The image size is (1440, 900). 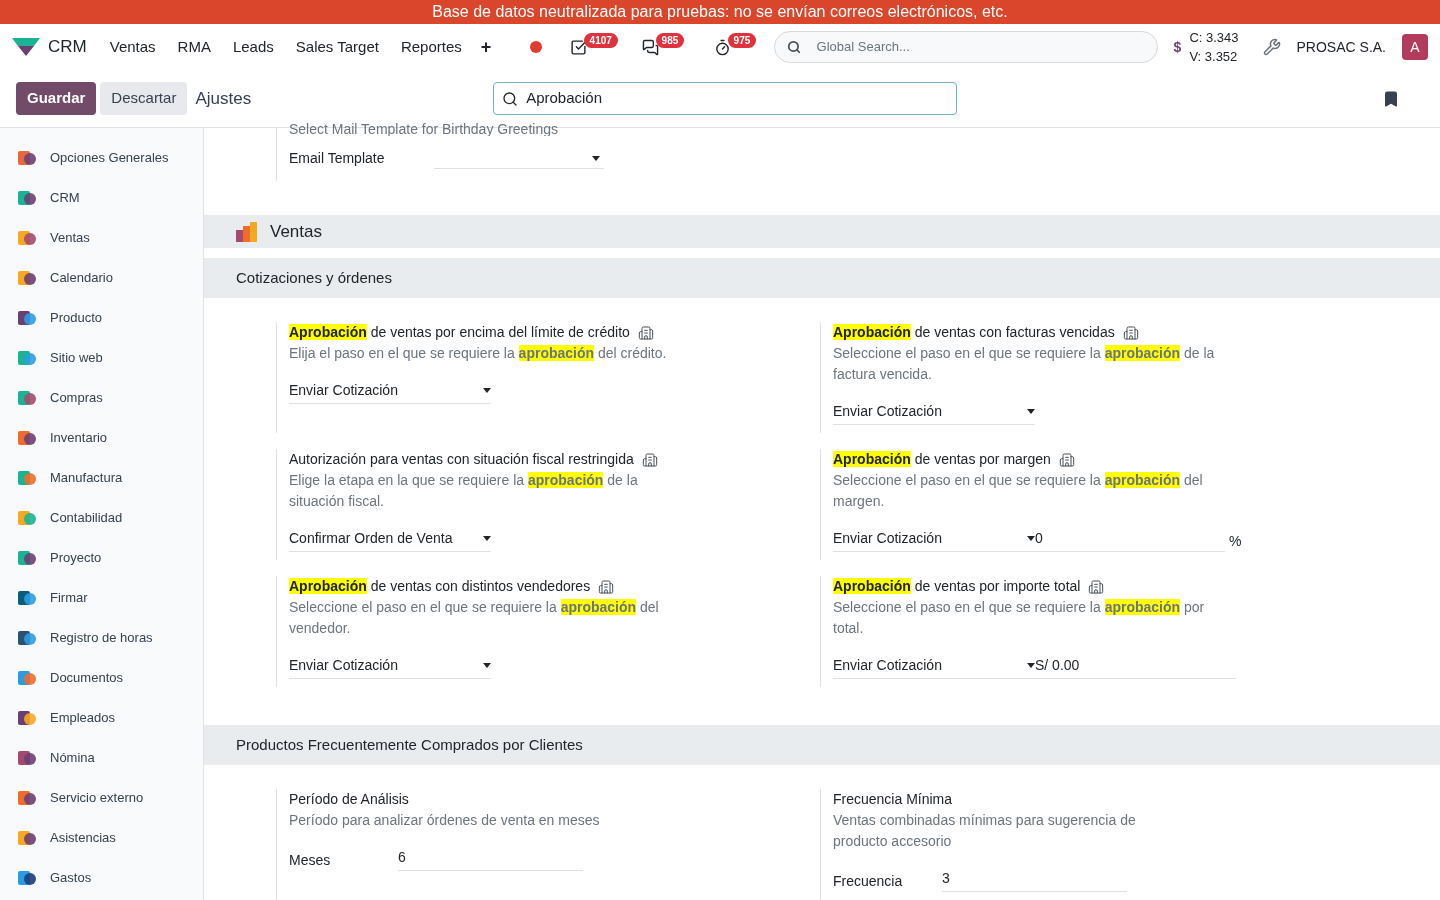 I want to click on sidebar-item: Ventas, so click(x=101, y=238).